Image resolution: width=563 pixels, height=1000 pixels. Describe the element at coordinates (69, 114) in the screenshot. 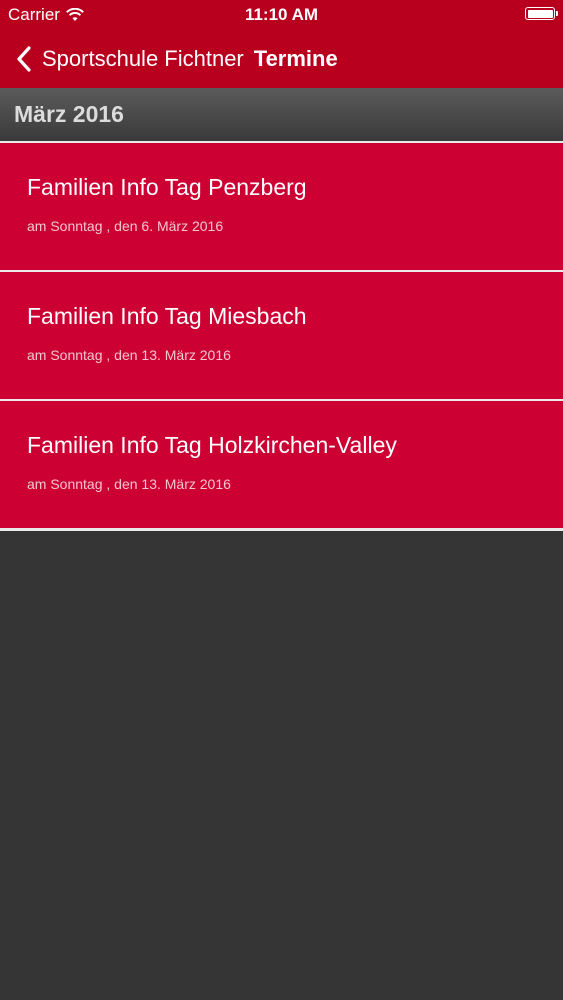

I see `section-title: März 2016` at that location.